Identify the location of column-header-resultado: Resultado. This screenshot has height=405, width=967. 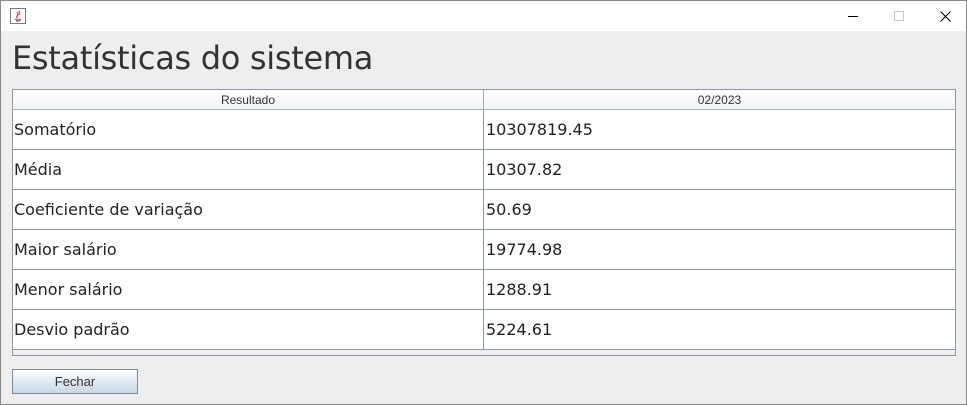
(248, 99).